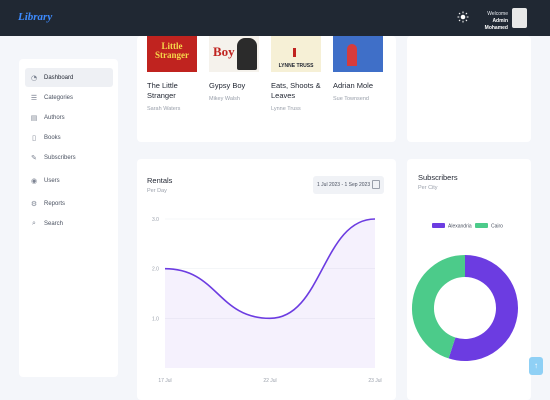 This screenshot has width=550, height=400. I want to click on x-tick-label: 22 Jul, so click(269, 381).